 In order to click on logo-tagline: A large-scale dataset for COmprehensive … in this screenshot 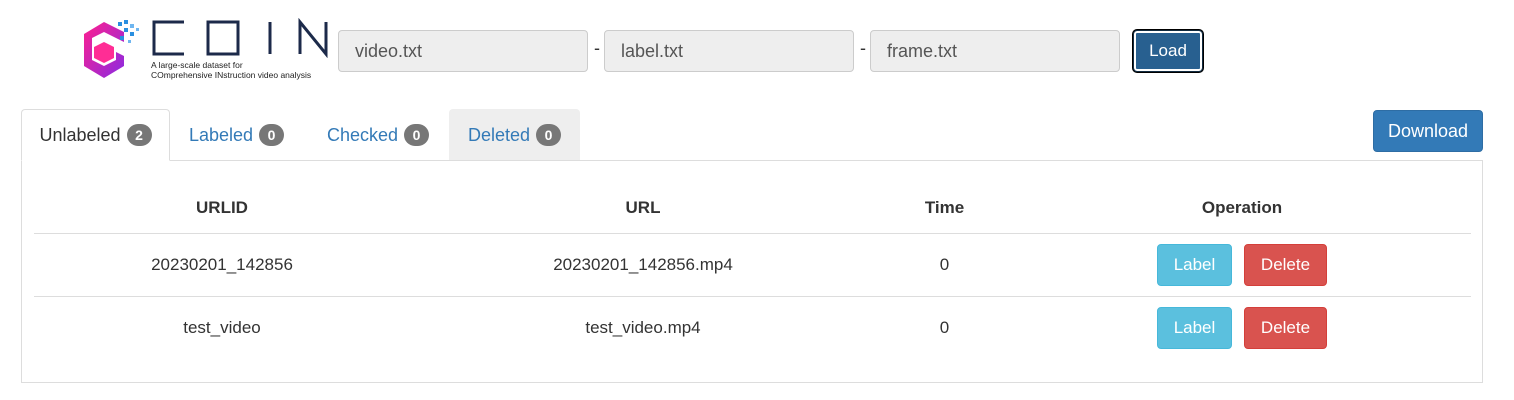, I will do `click(231, 70)`.